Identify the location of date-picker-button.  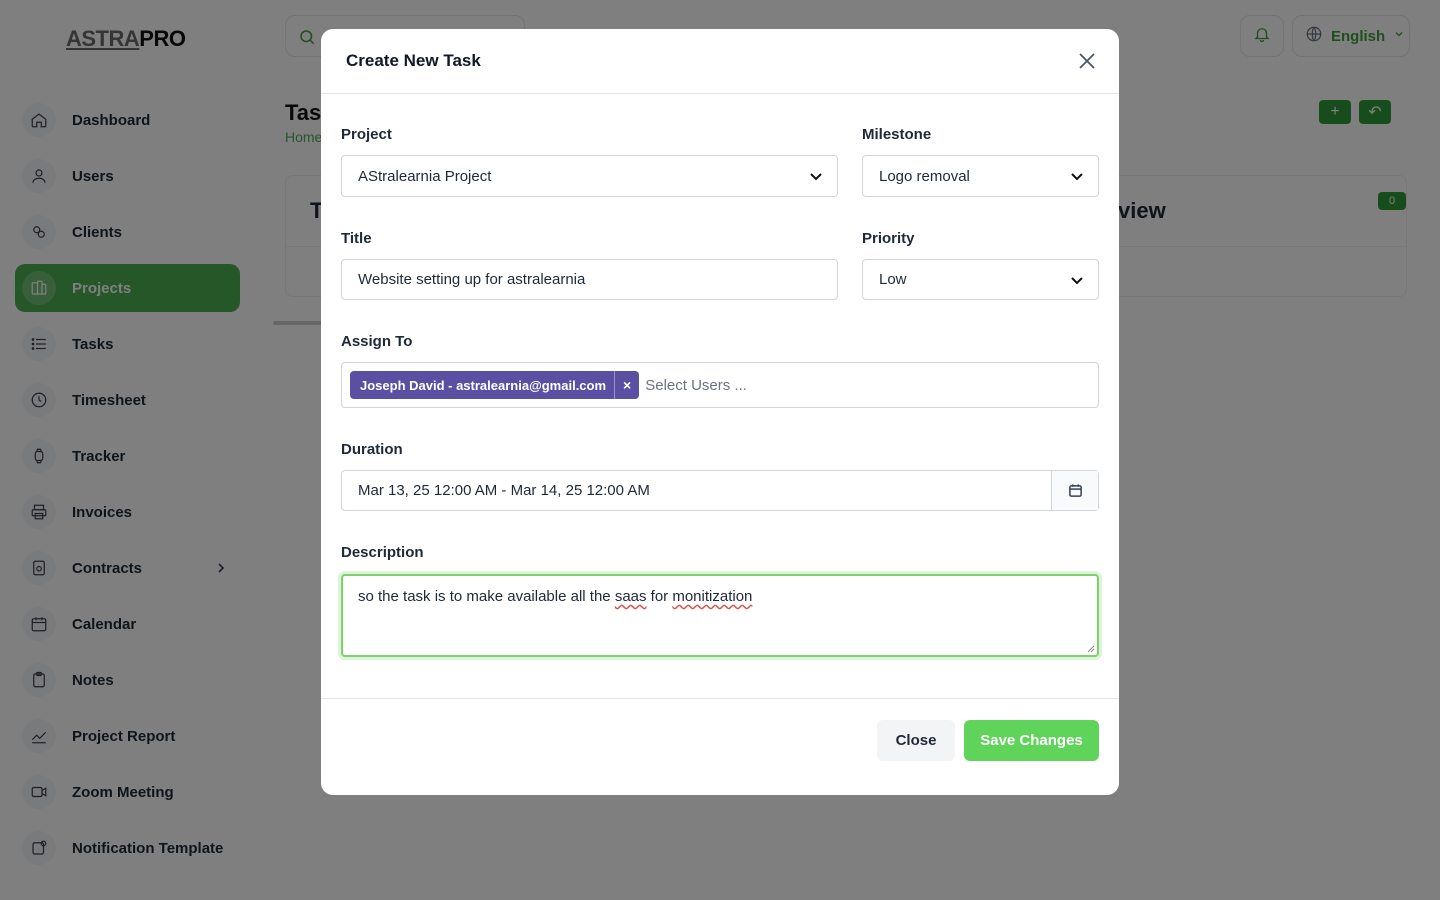
(1074, 490).